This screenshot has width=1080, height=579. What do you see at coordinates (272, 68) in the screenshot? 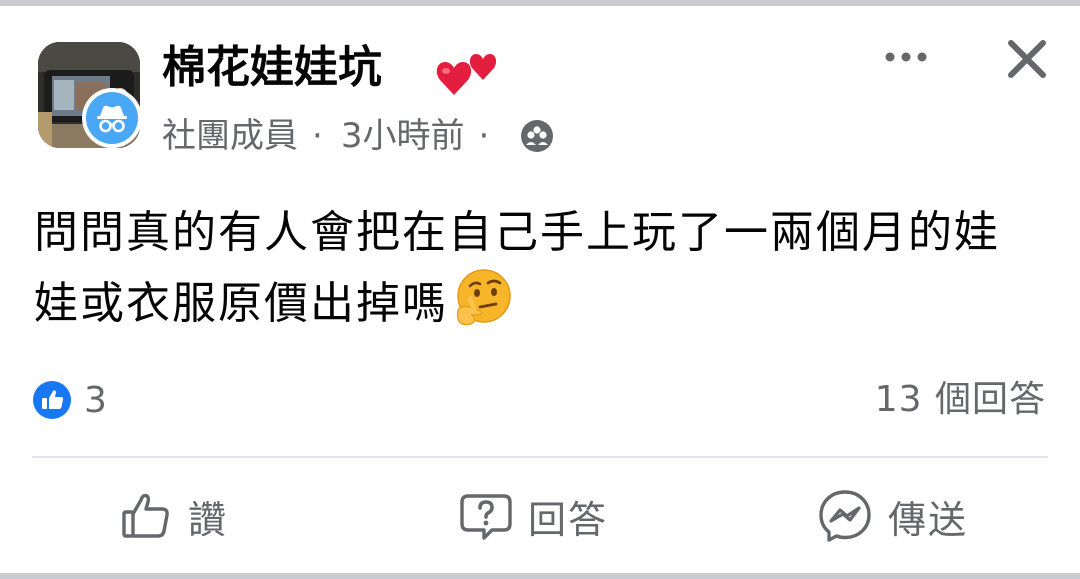
I see `group-name: 棉花娃娃坑` at bounding box center [272, 68].